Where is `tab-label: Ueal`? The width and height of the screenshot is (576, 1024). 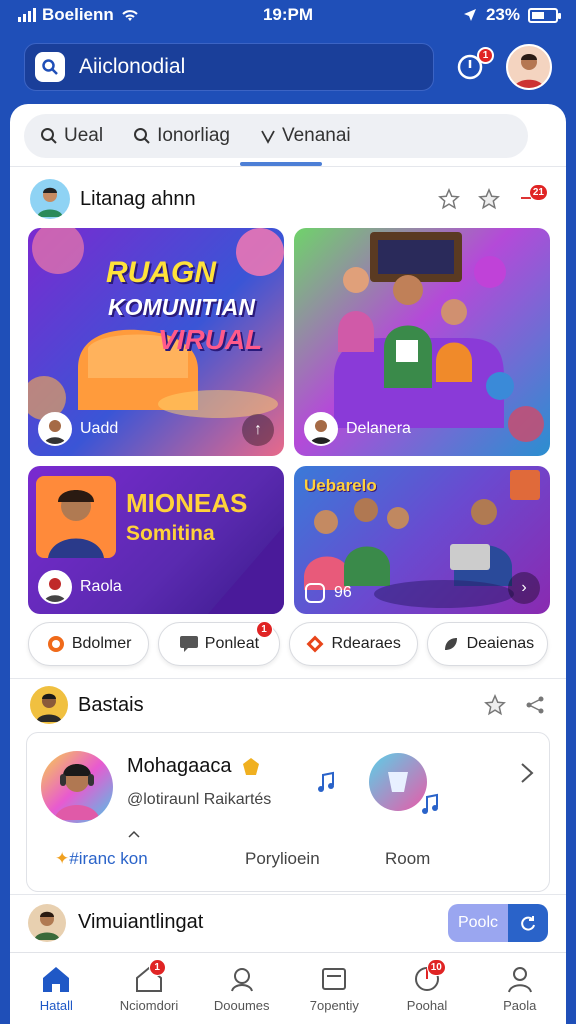
tab-label: Ueal is located at coordinates (84, 135).